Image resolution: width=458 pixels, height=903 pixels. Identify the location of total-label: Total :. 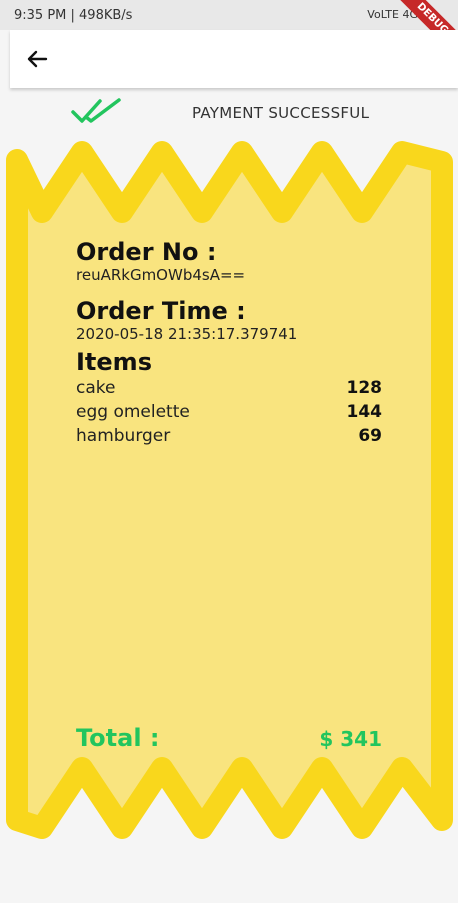
(118, 738).